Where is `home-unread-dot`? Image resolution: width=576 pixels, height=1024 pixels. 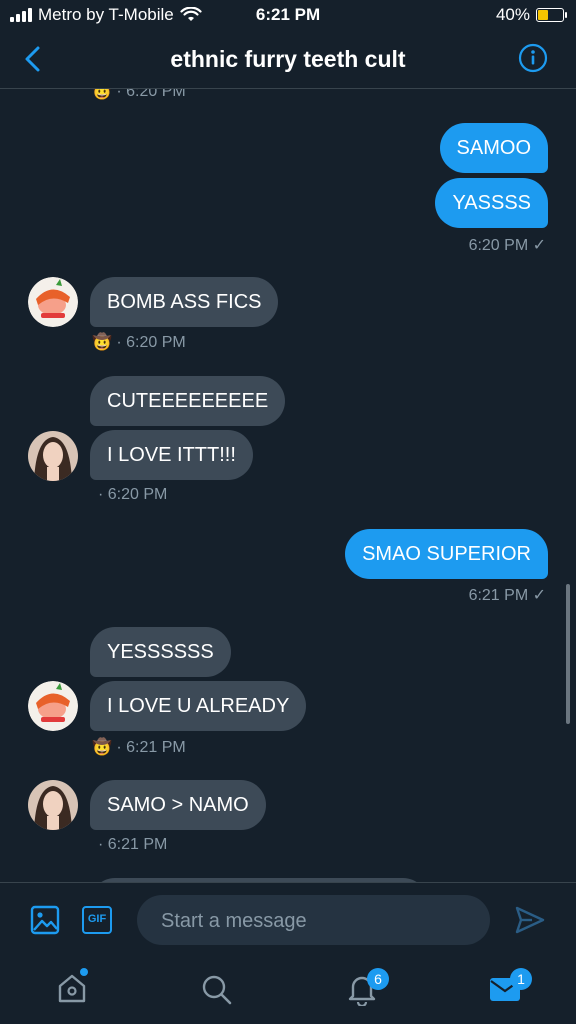
home-unread-dot is located at coordinates (84, 972).